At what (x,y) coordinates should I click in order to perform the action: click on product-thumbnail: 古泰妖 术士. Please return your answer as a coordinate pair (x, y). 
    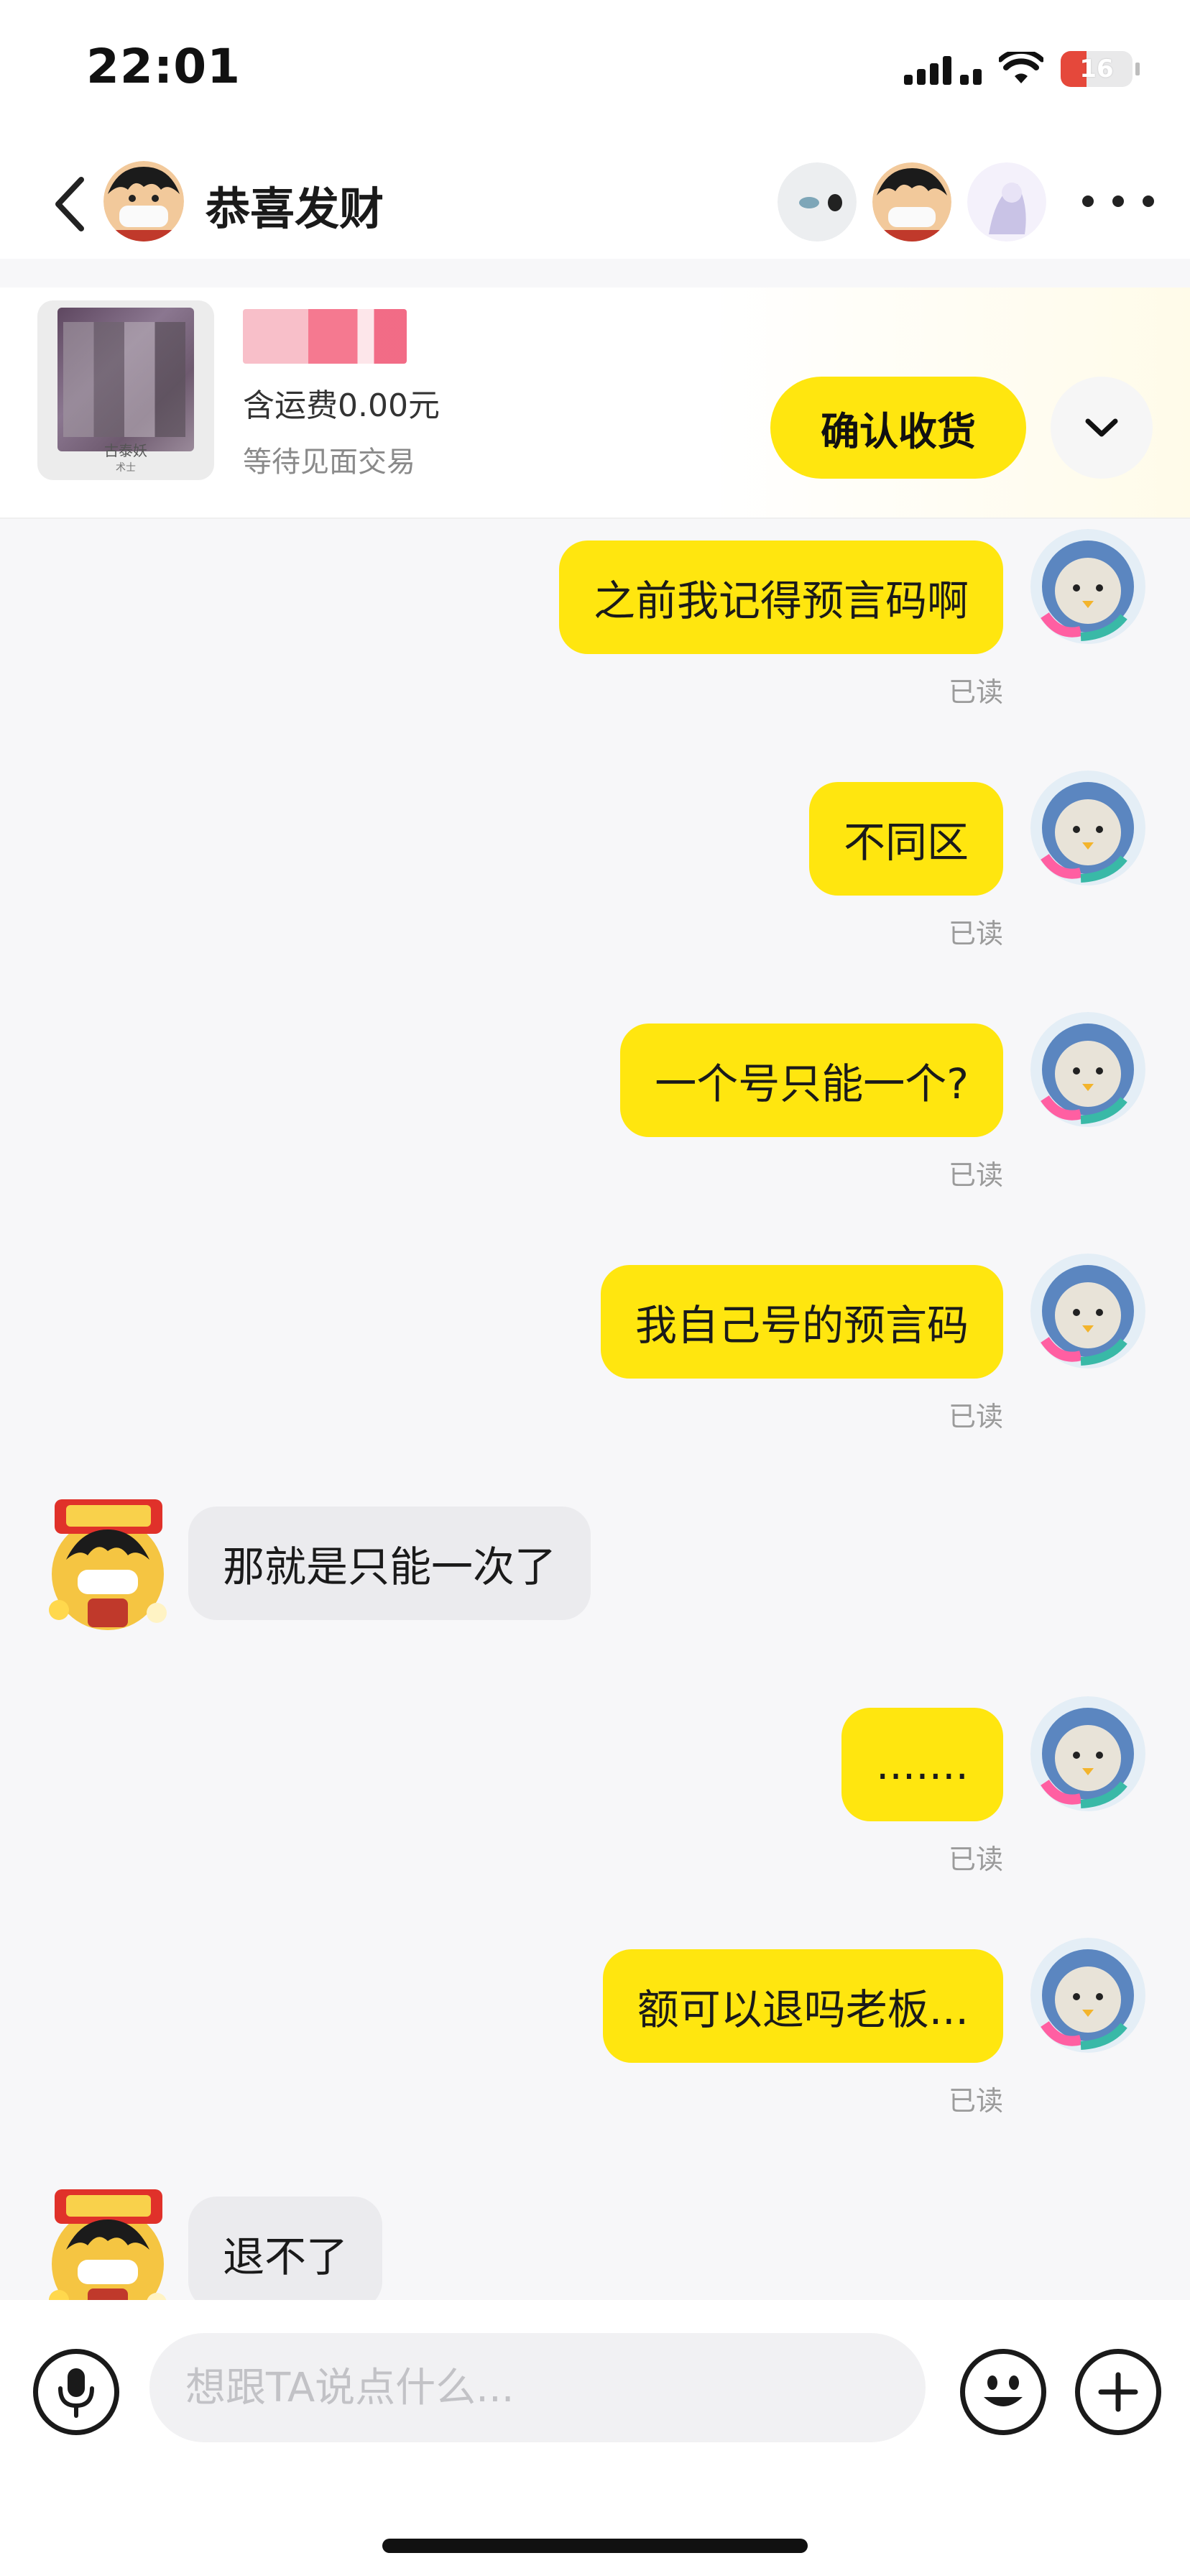
    Looking at the image, I should click on (125, 390).